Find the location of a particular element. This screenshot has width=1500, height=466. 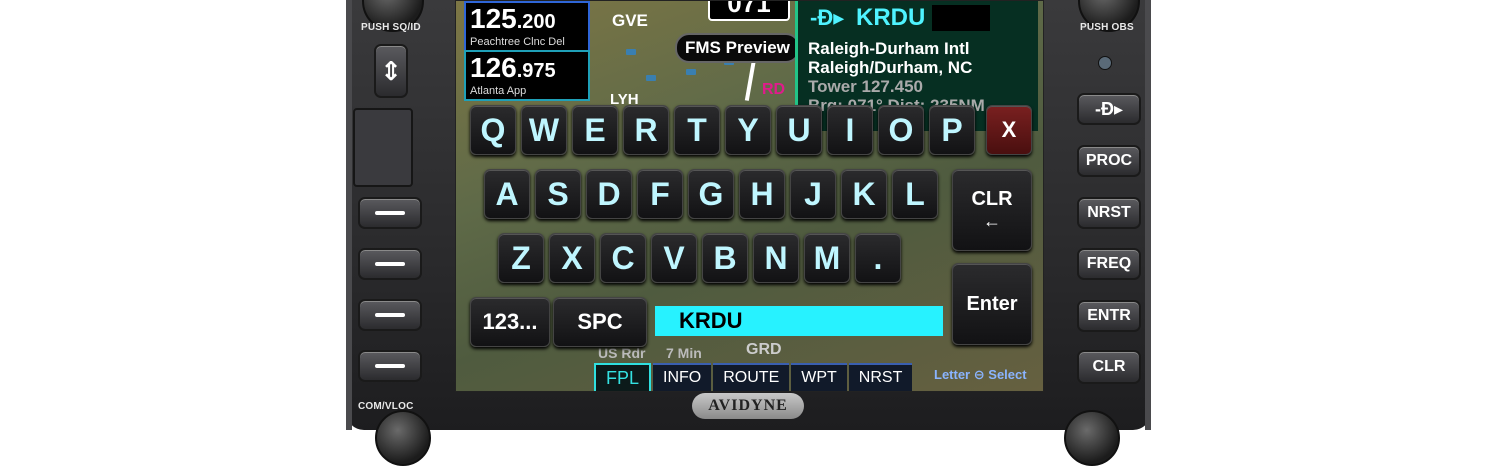

swap-button: ⇕ is located at coordinates (391, 71).